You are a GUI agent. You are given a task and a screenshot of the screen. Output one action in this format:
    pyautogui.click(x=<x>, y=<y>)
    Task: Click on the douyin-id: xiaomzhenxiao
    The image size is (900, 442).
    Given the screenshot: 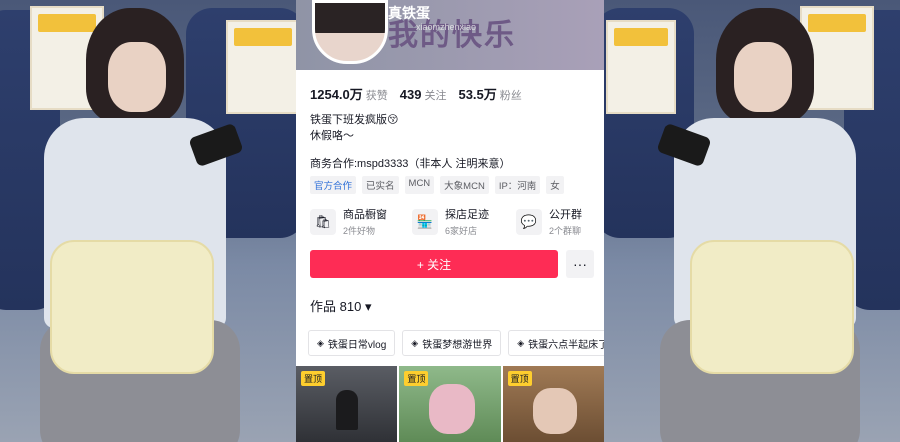 What is the action you would take?
    pyautogui.click(x=446, y=27)
    